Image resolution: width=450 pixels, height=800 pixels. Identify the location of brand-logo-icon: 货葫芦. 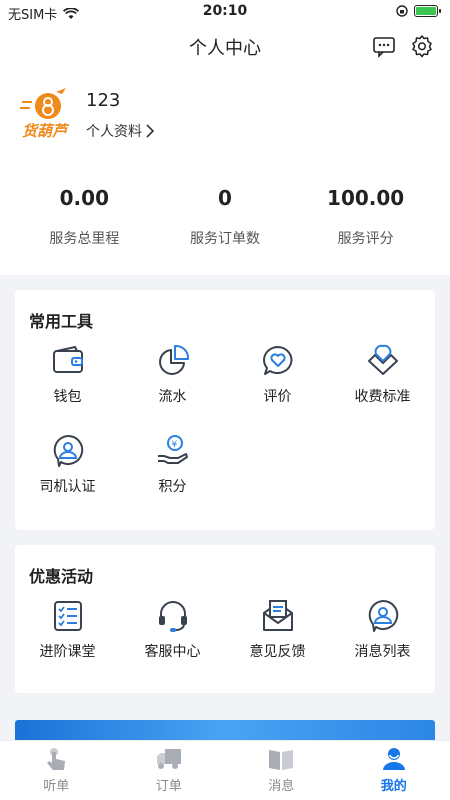
(47, 115).